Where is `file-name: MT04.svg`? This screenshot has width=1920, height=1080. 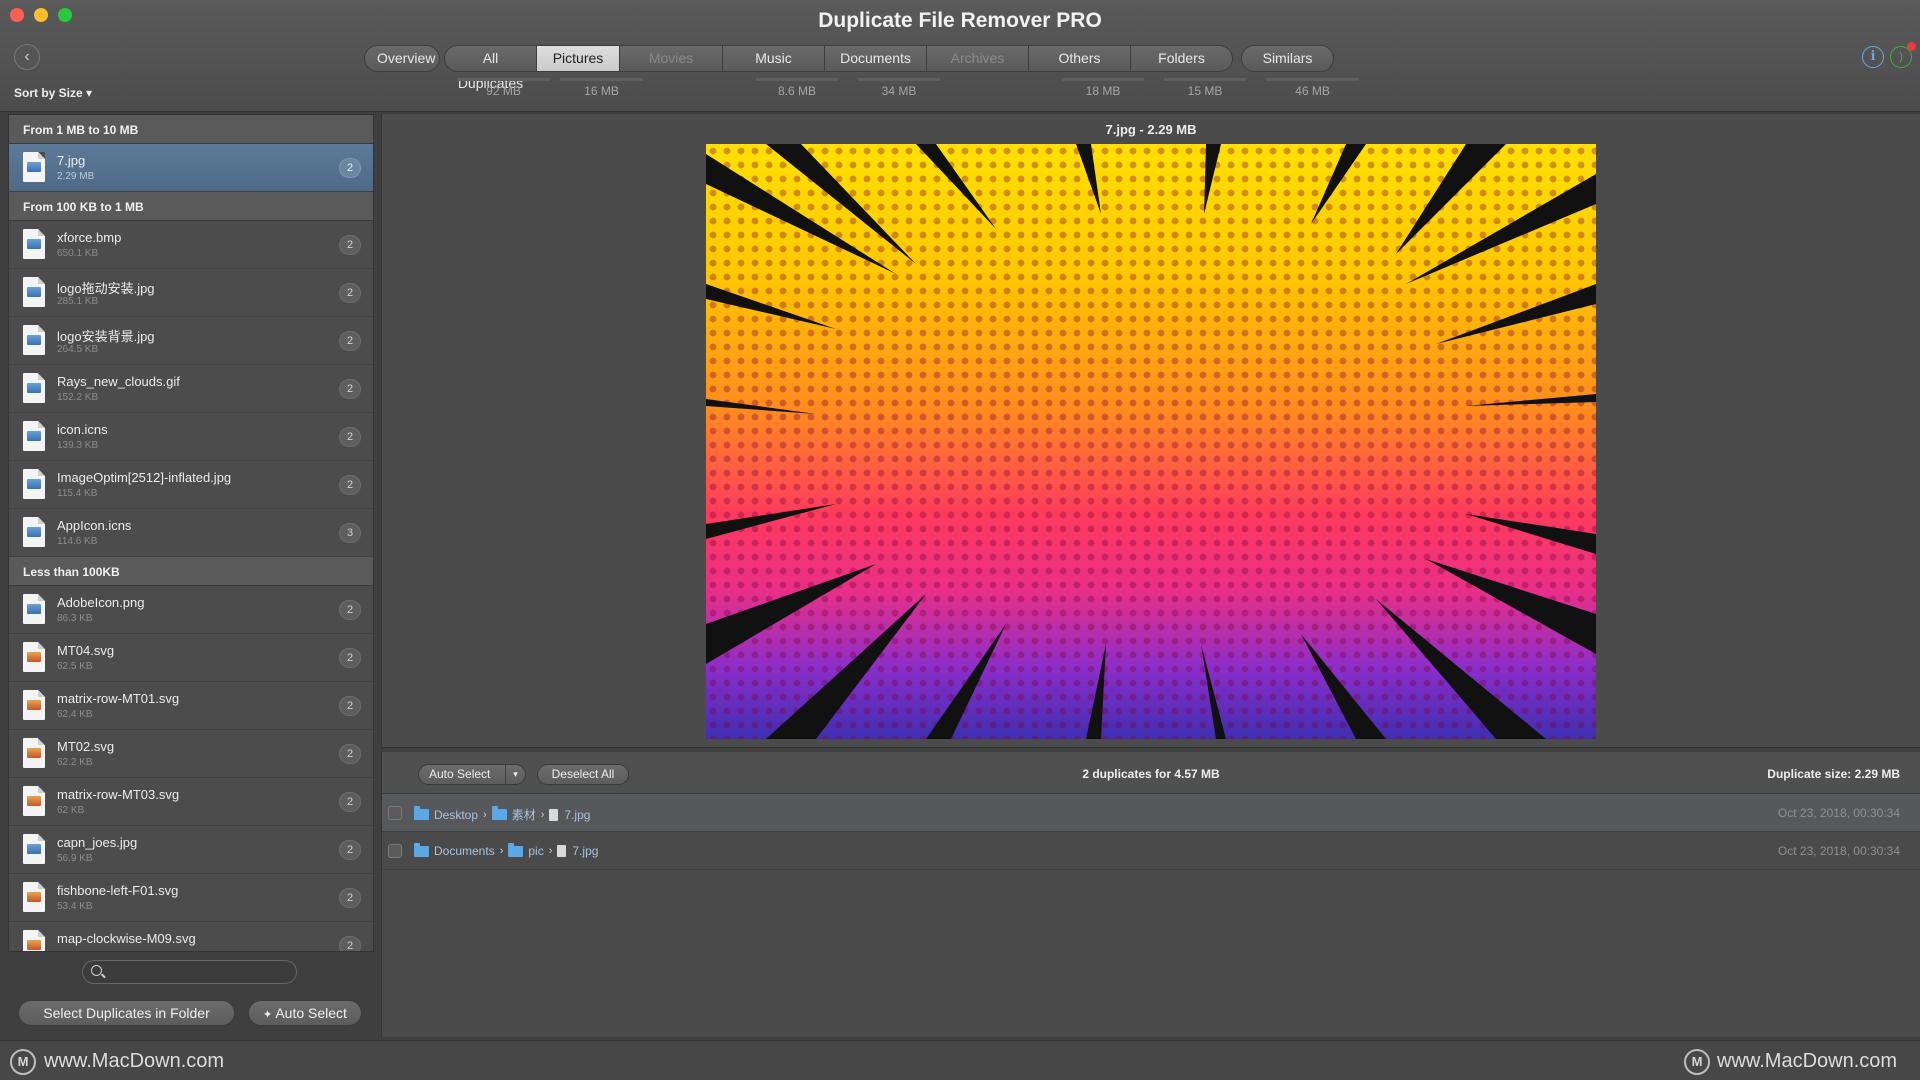 file-name: MT04.svg is located at coordinates (86, 650).